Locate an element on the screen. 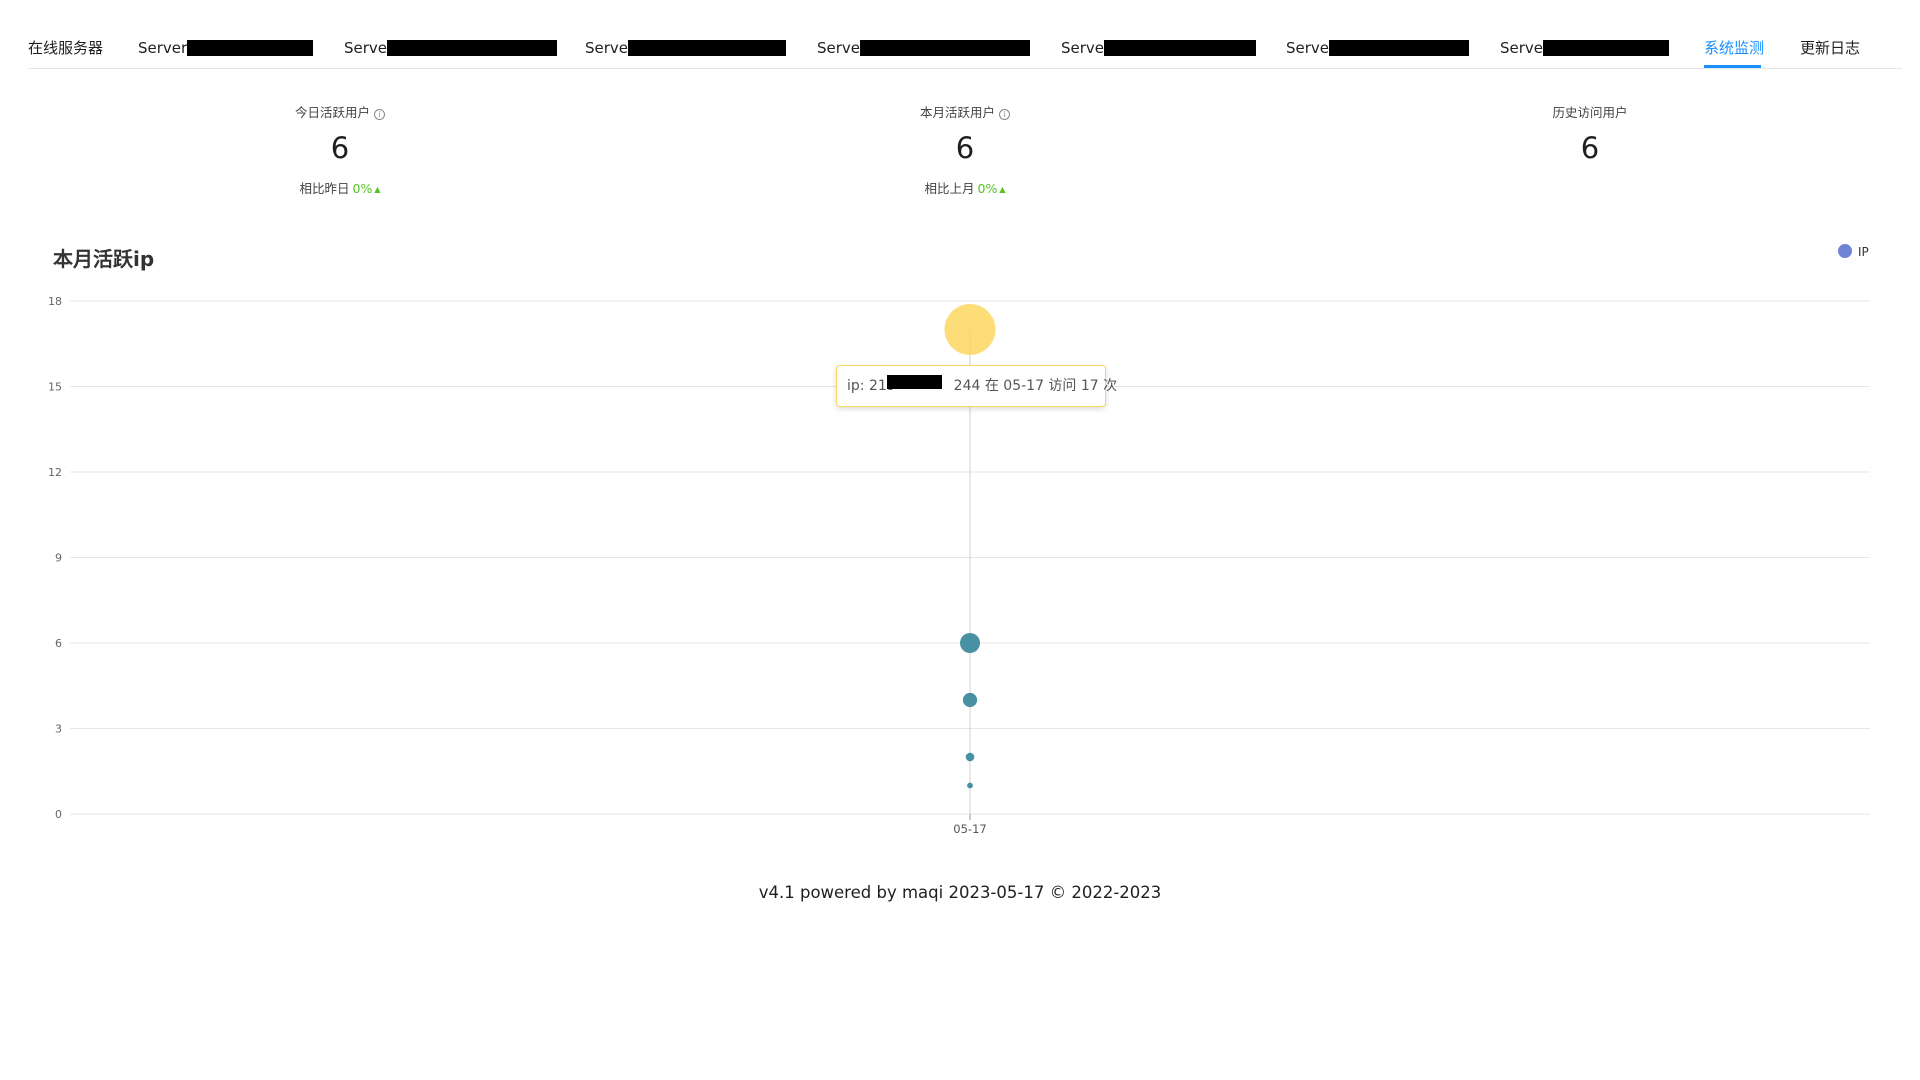 The image size is (1920, 1080). y-tick-label: 6 is located at coordinates (58, 643).